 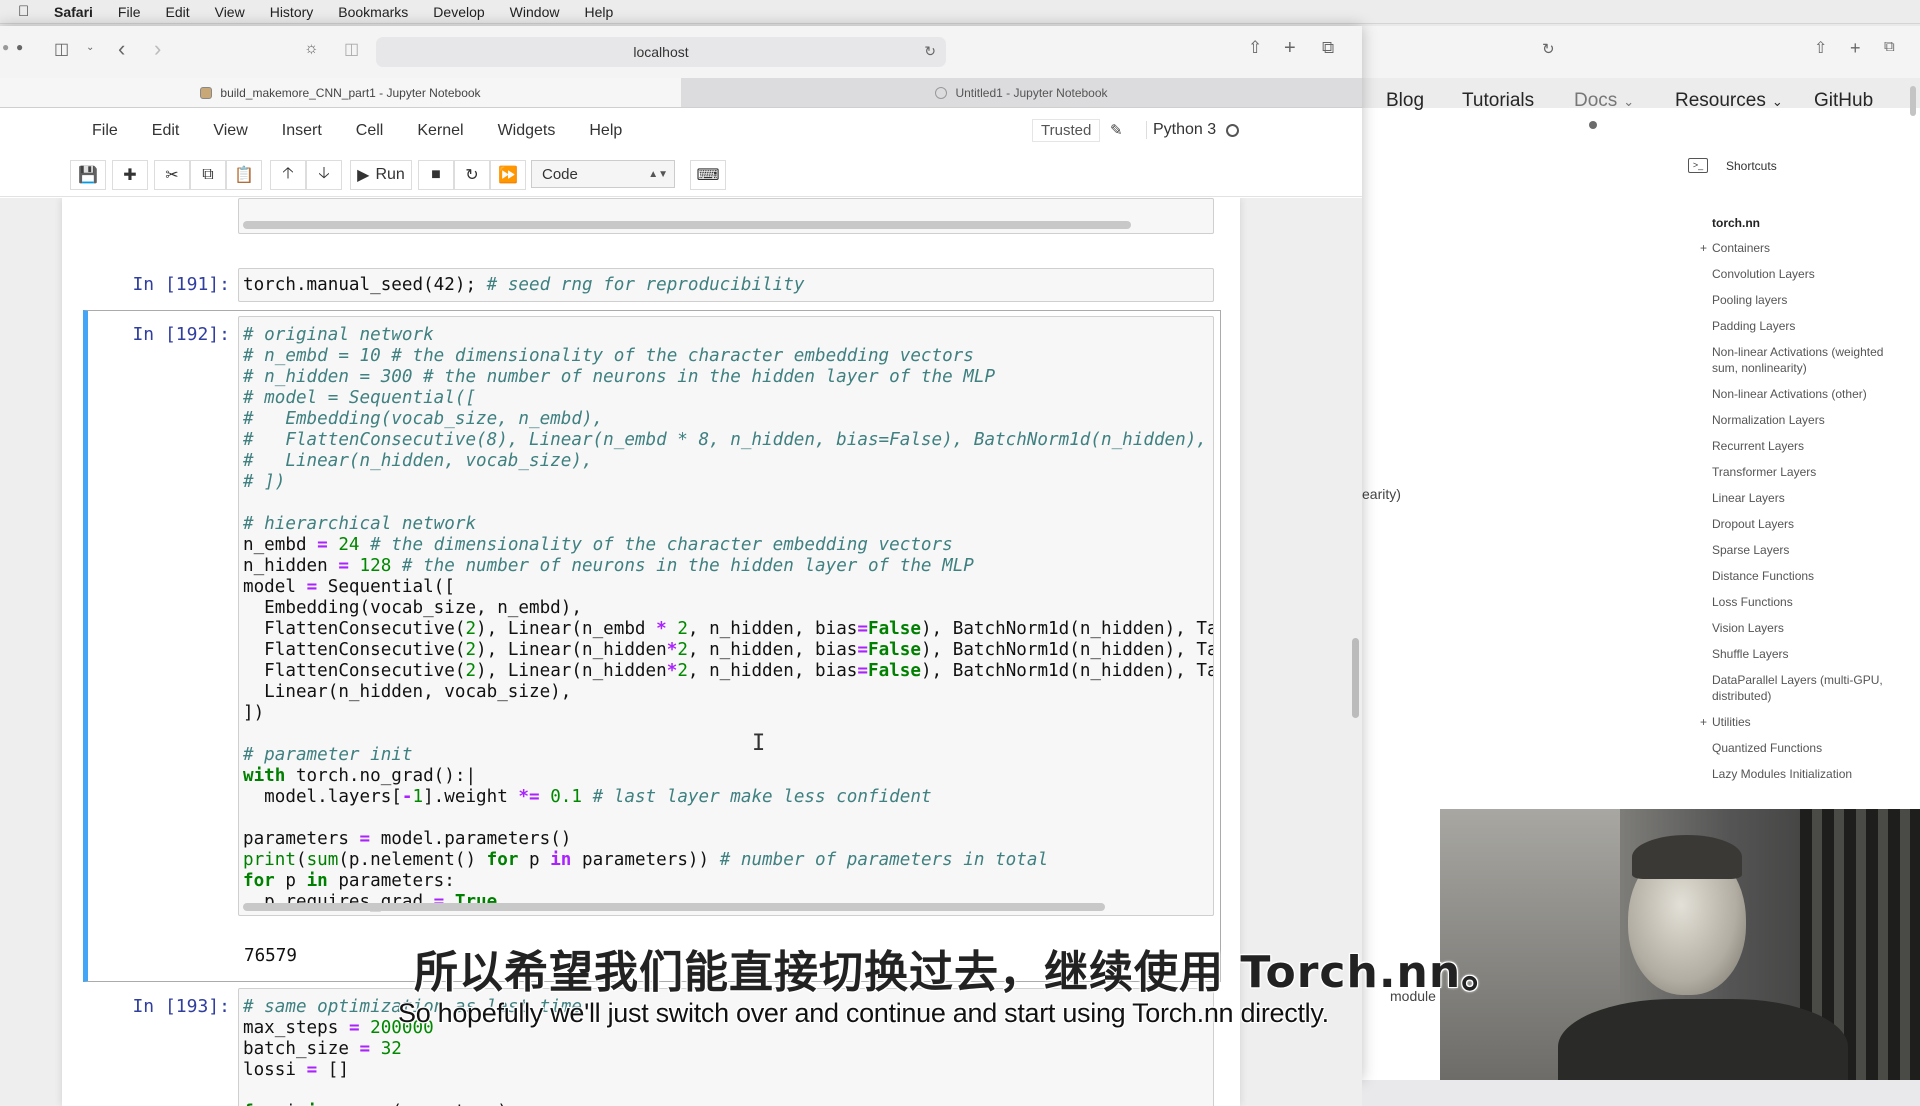 I want to click on menu-help: Help, so click(x=598, y=12).